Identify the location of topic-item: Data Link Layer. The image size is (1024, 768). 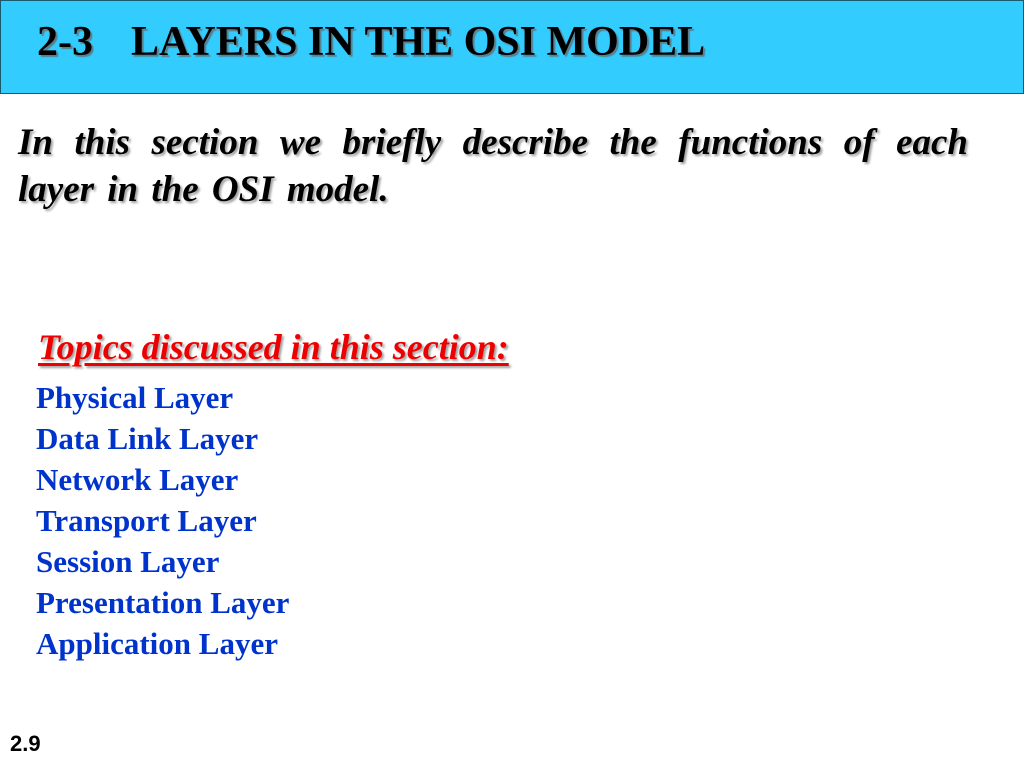
(147, 438).